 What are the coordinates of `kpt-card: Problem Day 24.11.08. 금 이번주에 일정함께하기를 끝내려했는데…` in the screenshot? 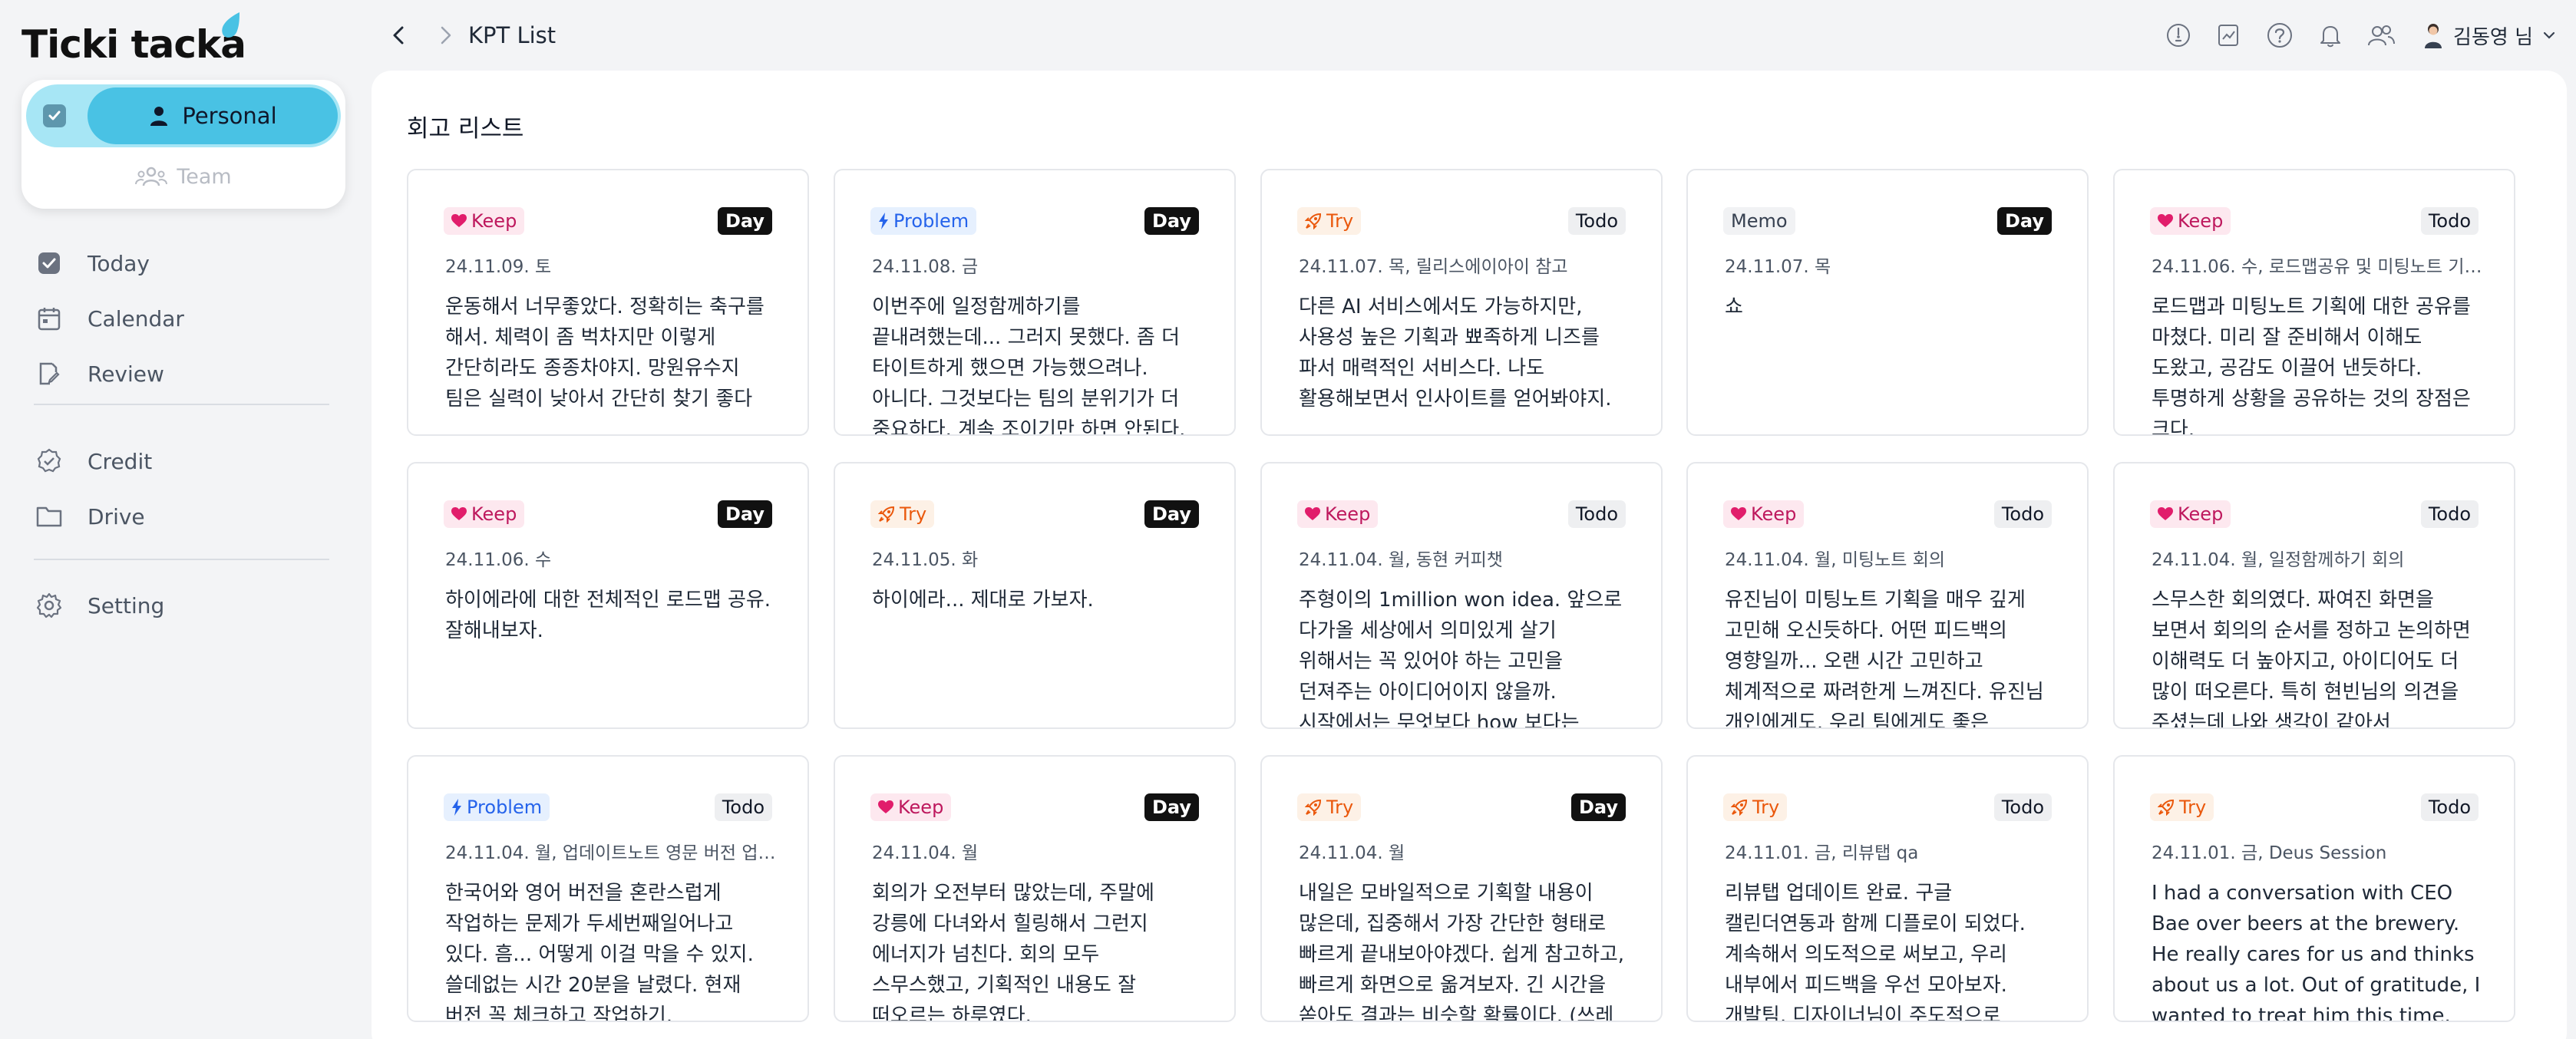 It's located at (1035, 303).